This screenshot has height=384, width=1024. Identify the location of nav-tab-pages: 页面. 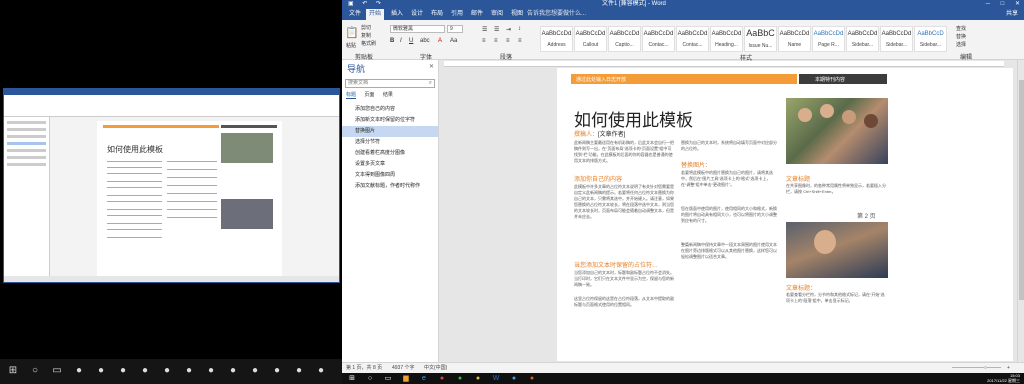
(369, 95).